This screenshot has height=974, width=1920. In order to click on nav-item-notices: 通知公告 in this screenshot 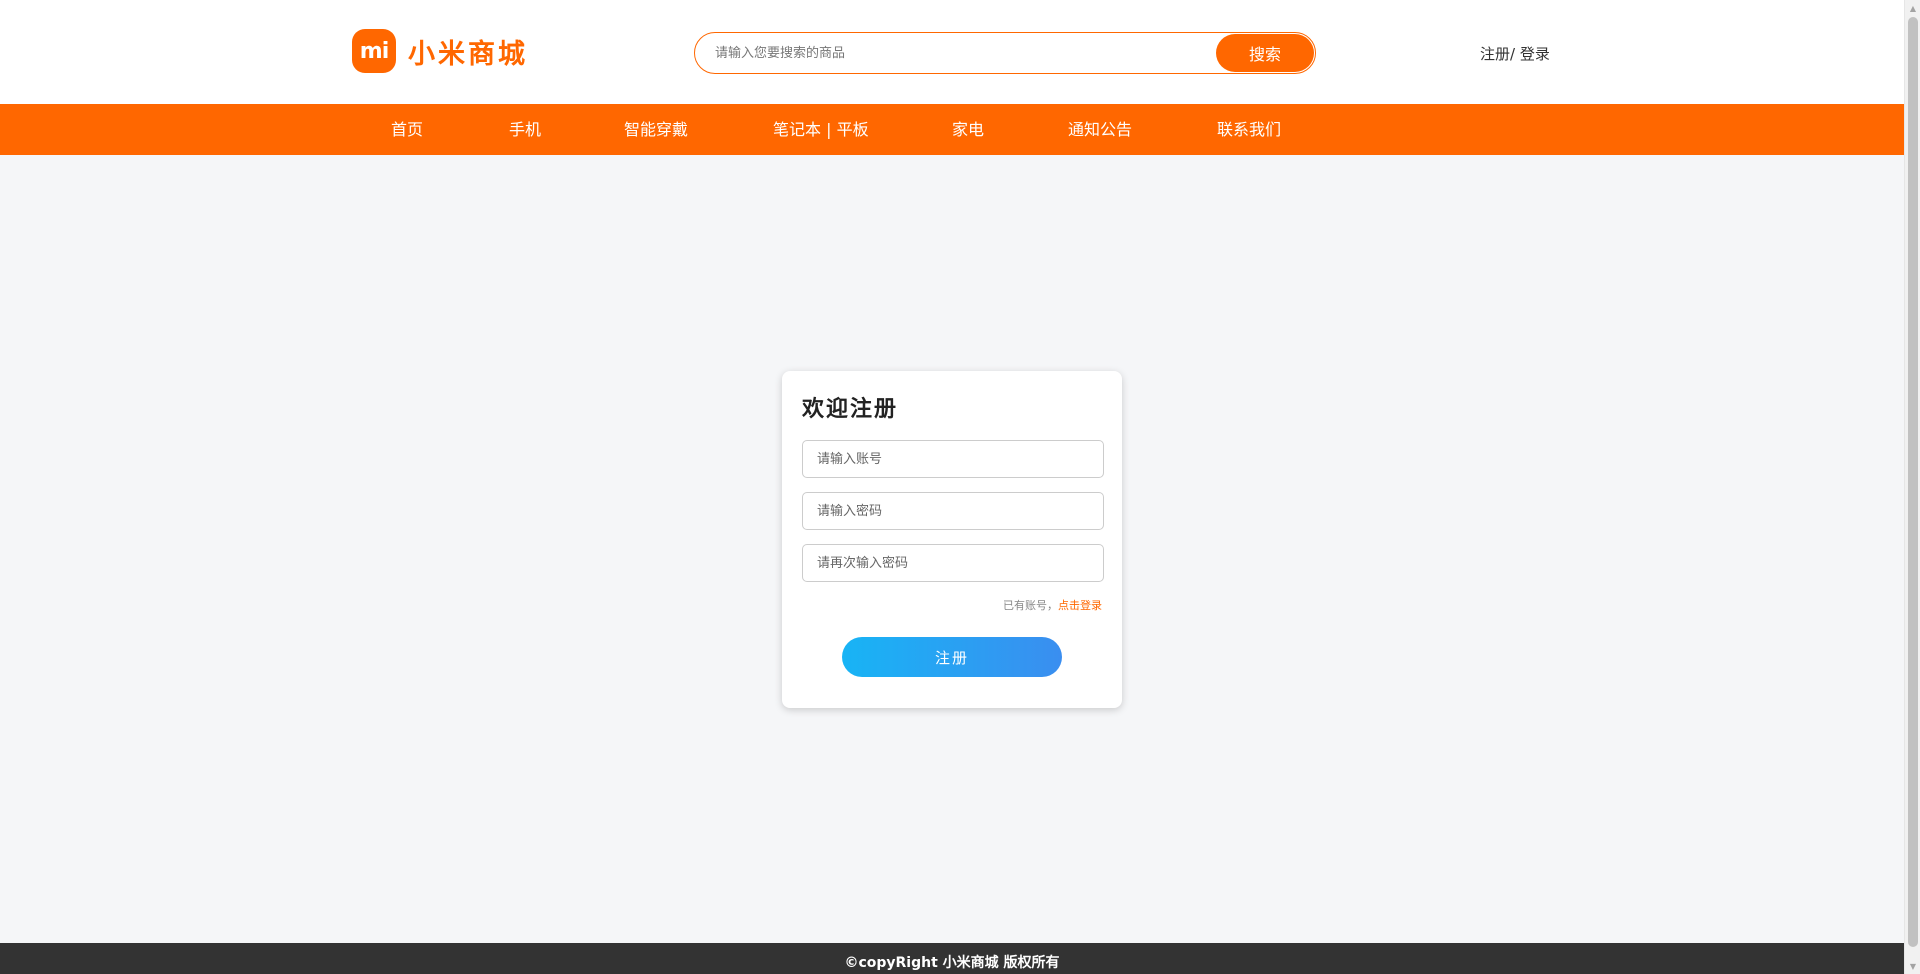, I will do `click(1100, 129)`.